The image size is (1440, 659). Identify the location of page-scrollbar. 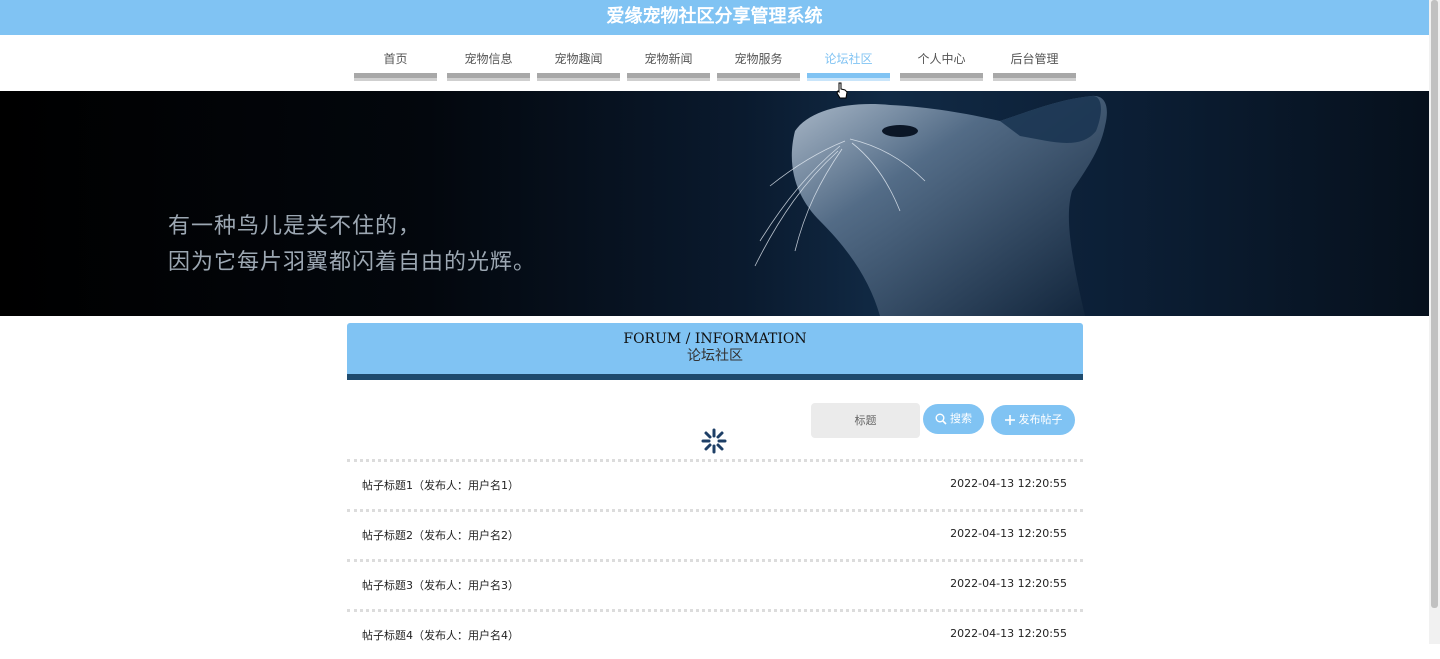
(1434, 322).